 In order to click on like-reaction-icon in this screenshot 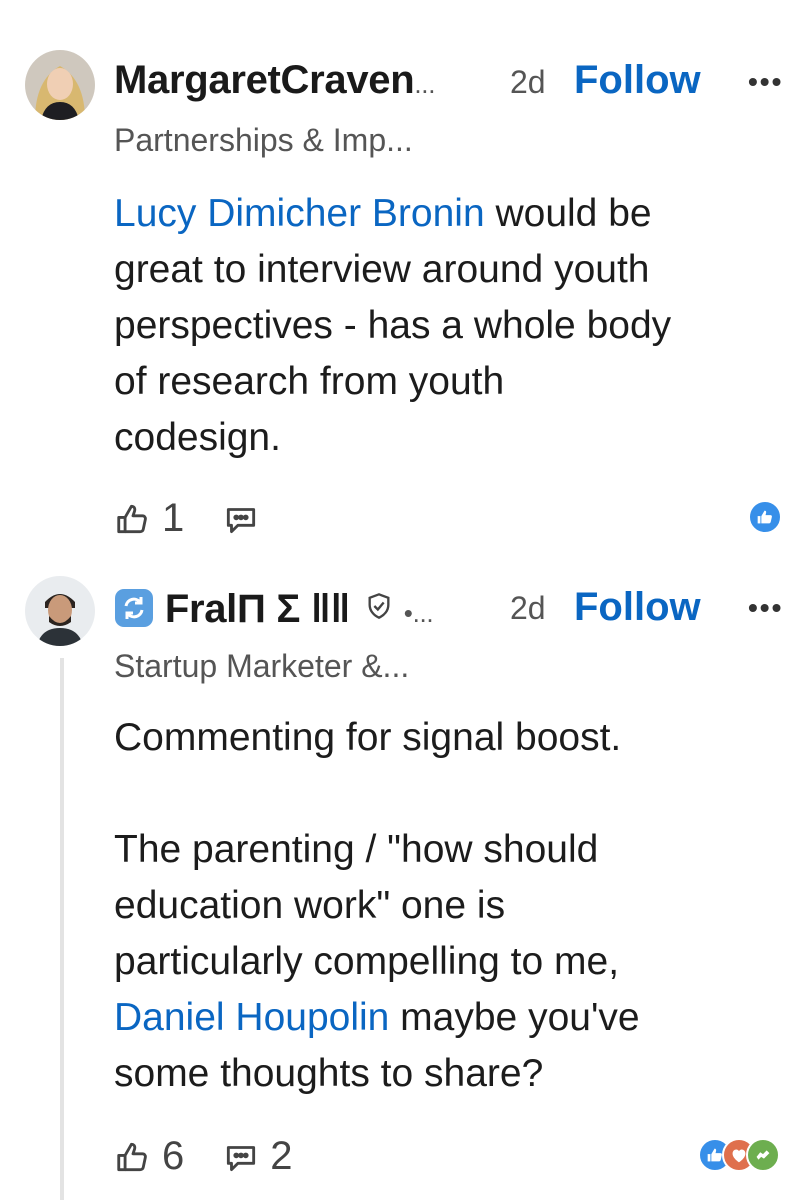, I will do `click(765, 517)`.